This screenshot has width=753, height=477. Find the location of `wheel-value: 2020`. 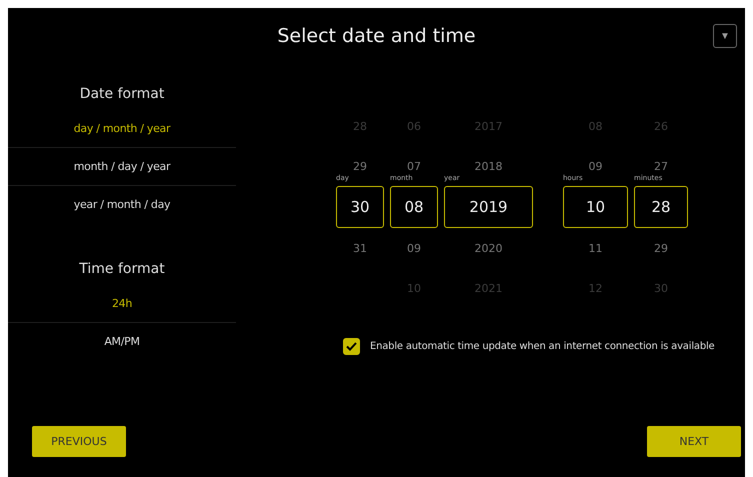

wheel-value: 2020 is located at coordinates (488, 248).